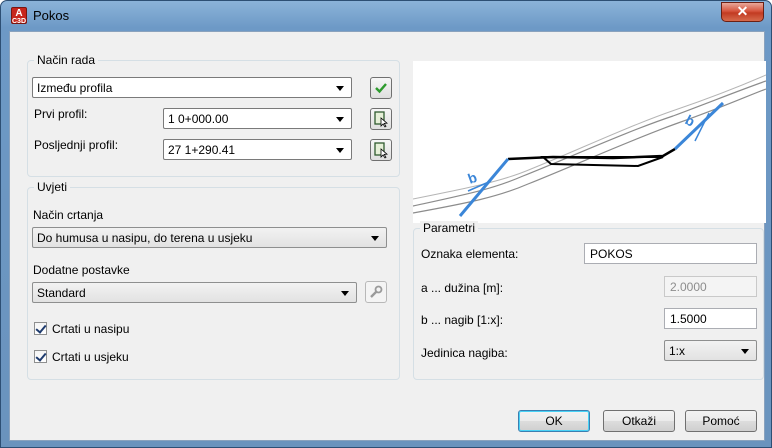 The width and height of the screenshot is (772, 448). I want to click on edit-settings-button, so click(376, 292).